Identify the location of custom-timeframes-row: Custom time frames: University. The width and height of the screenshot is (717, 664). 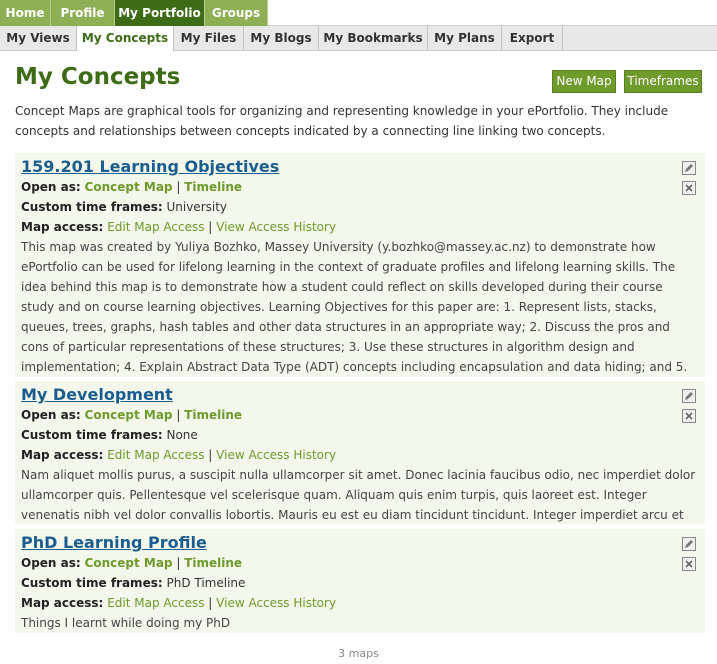
(360, 207).